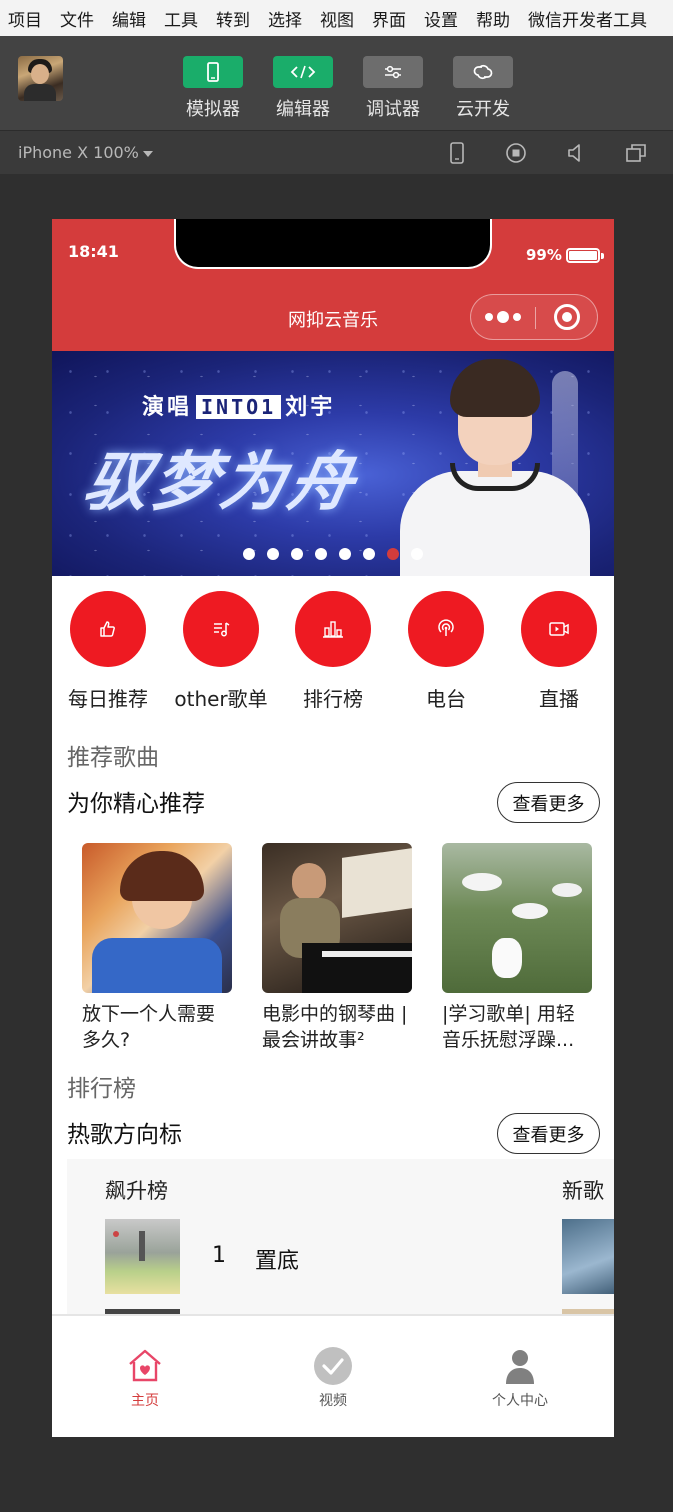  What do you see at coordinates (310, 407) in the screenshot?
I see `banner-subtitle-post: 刘宇` at bounding box center [310, 407].